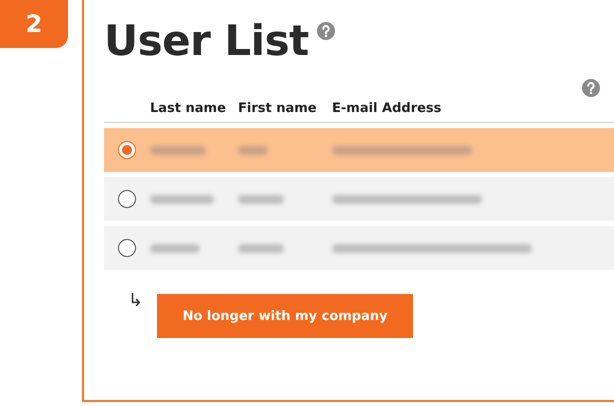 The width and height of the screenshot is (614, 406). Describe the element at coordinates (278, 108) in the screenshot. I see `column-header: First name` at that location.